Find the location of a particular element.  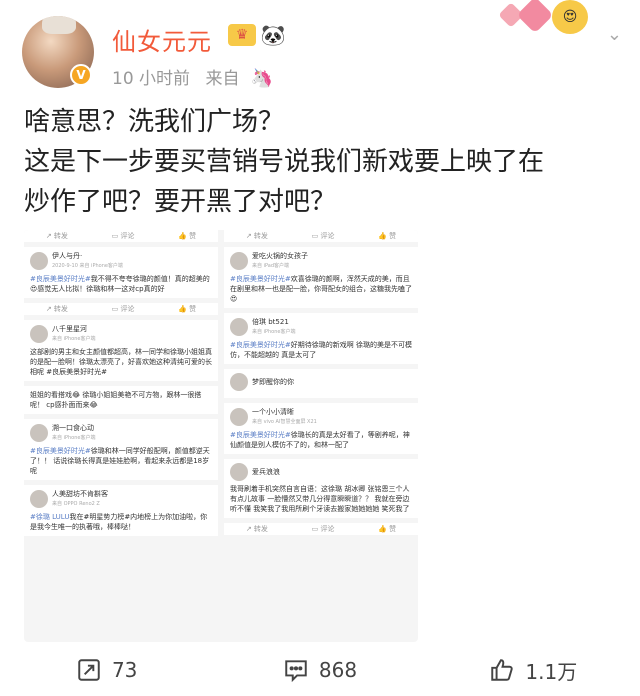

action-bar: 73 868 1.1万 is located at coordinates (320, 670).